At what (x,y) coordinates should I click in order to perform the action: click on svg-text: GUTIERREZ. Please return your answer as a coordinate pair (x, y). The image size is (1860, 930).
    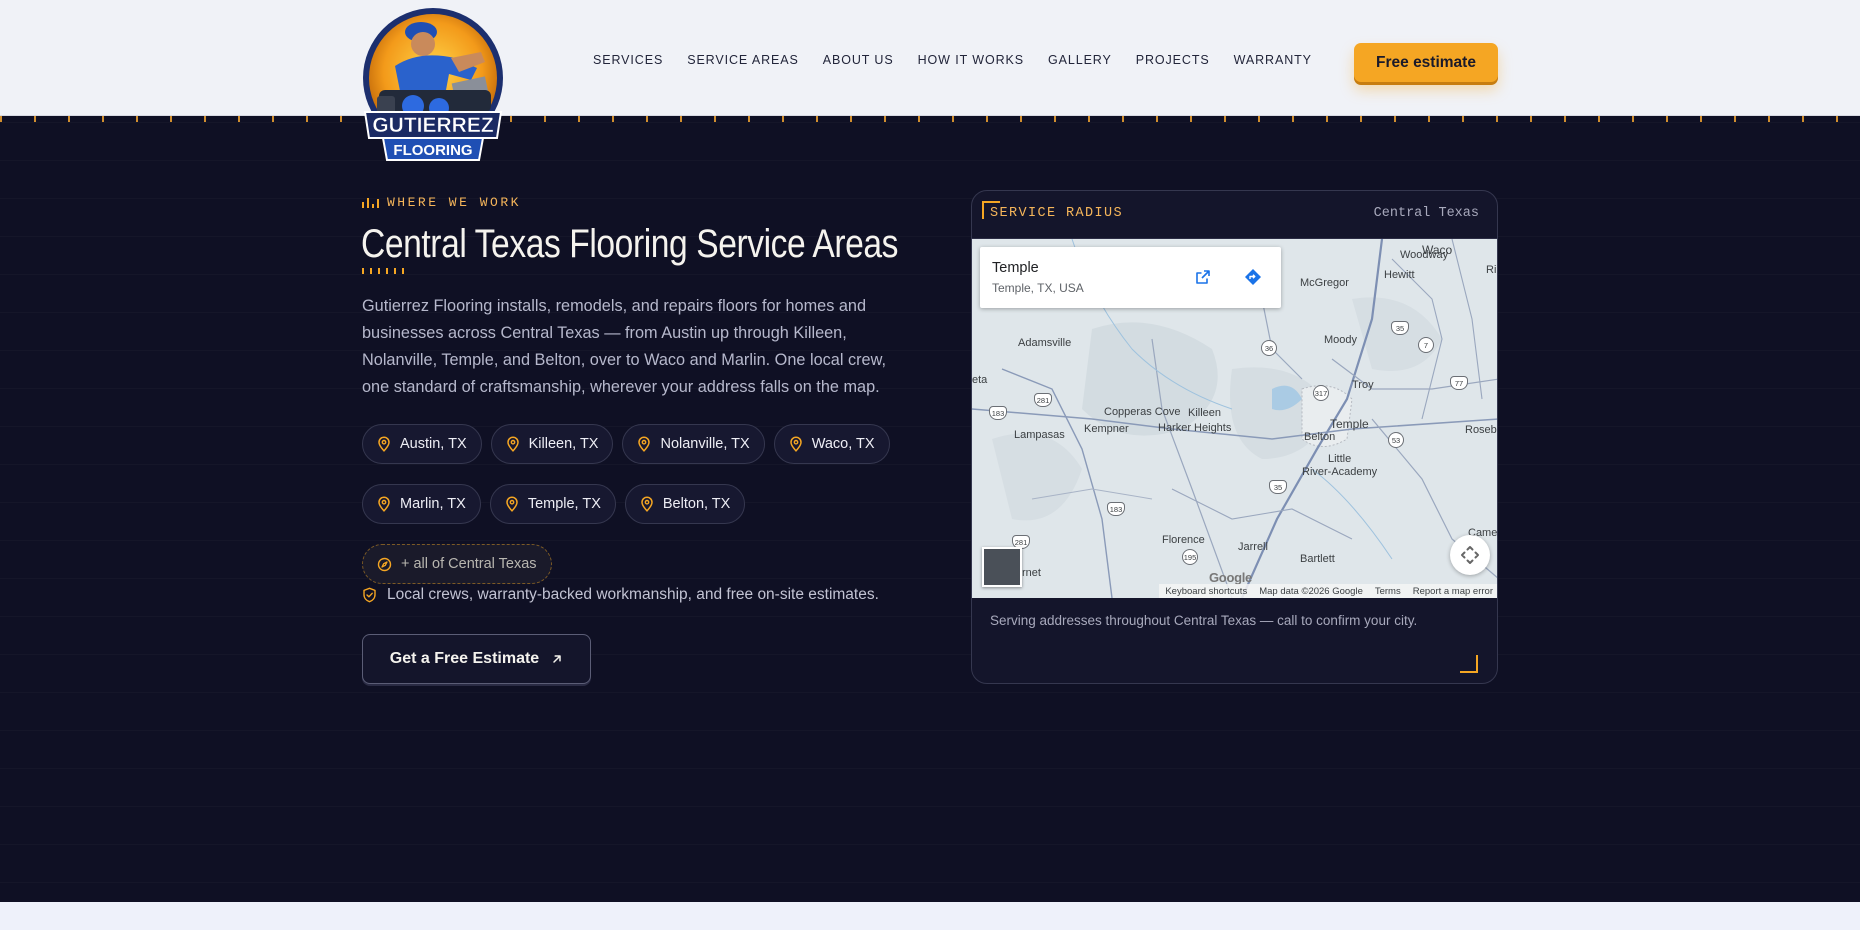
    Looking at the image, I should click on (433, 125).